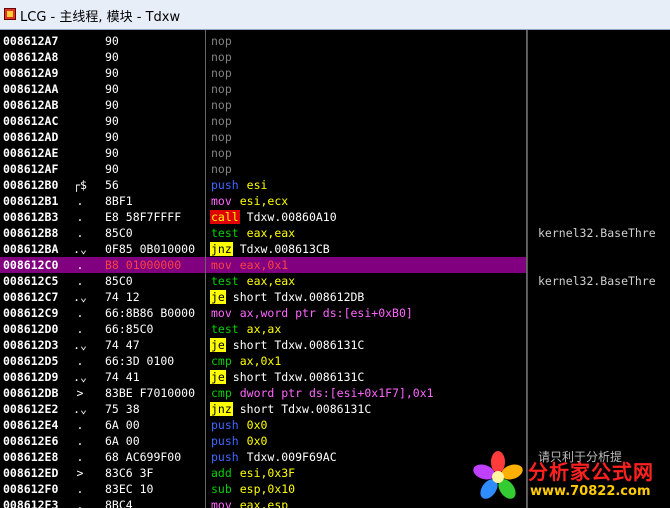 The width and height of the screenshot is (670, 508). I want to click on address-cell: 008612DB, so click(31, 393).